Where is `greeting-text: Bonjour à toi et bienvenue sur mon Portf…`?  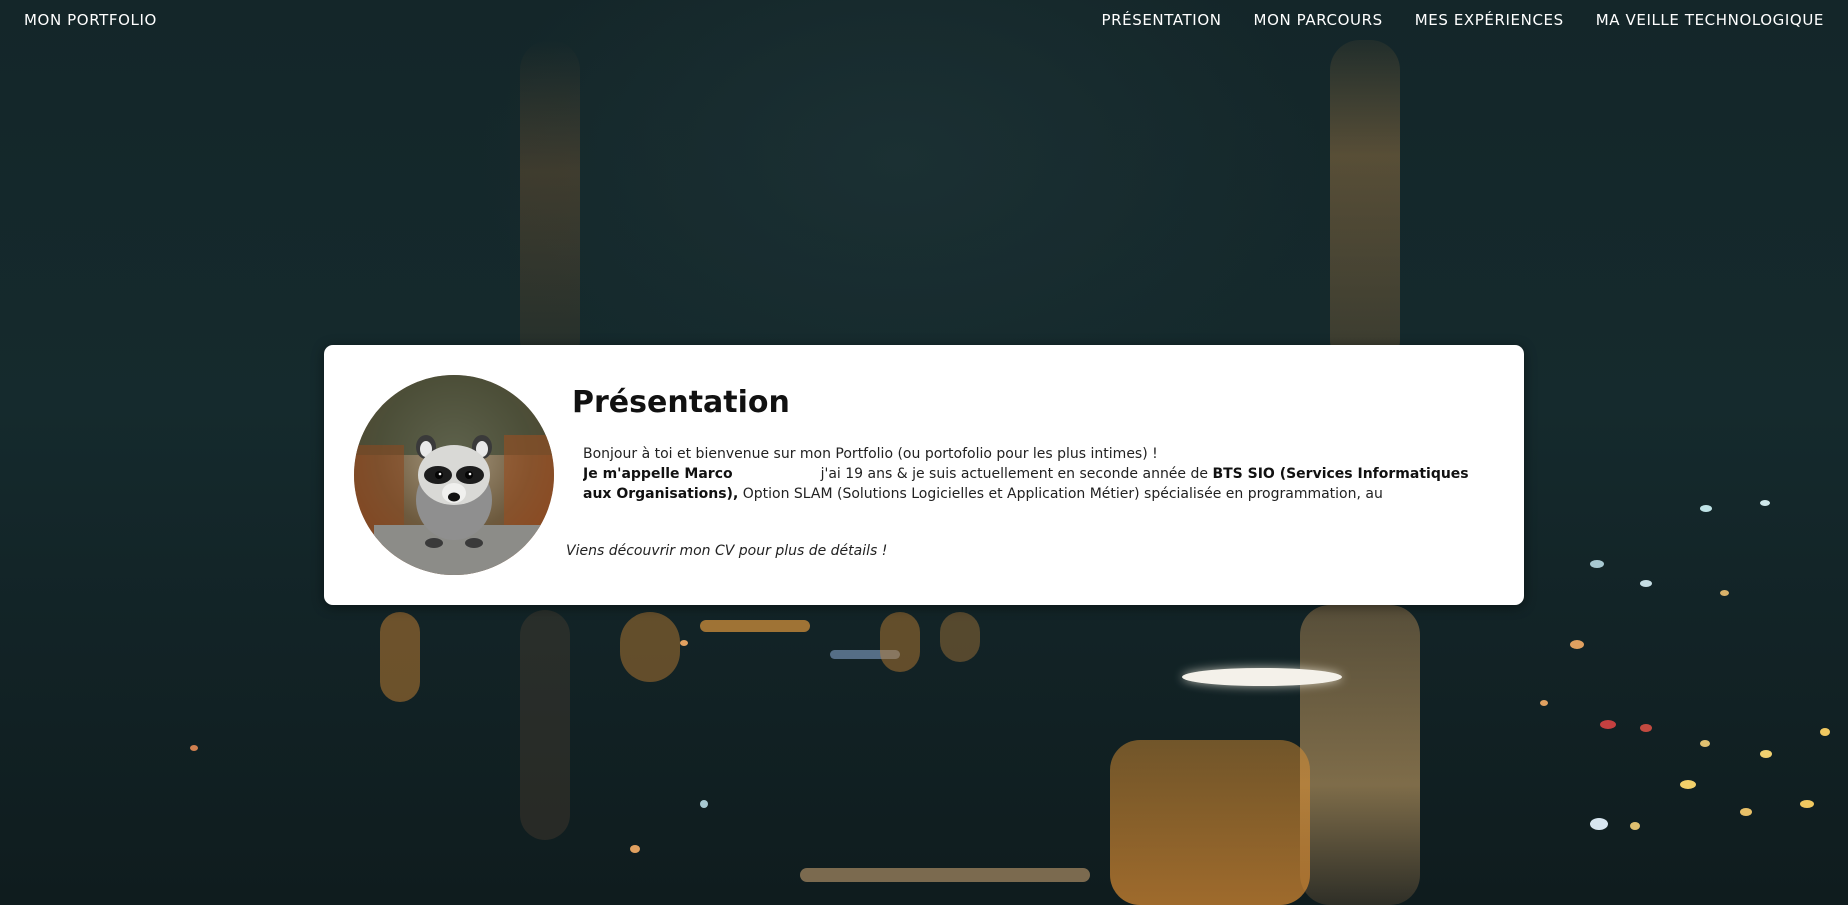
greeting-text: Bonjour à toi et bienvenue sur mon Portf… is located at coordinates (870, 454).